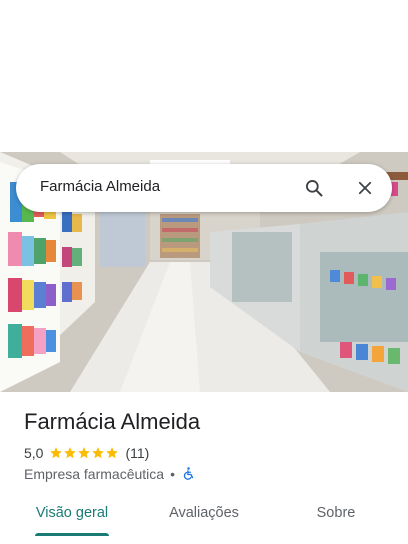 This screenshot has width=408, height=544. I want to click on rating-value: 5,0, so click(34, 453).